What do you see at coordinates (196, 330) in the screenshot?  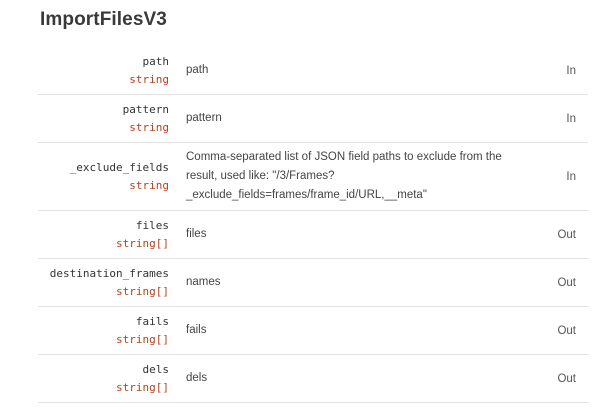 I see `field-description: fails` at bounding box center [196, 330].